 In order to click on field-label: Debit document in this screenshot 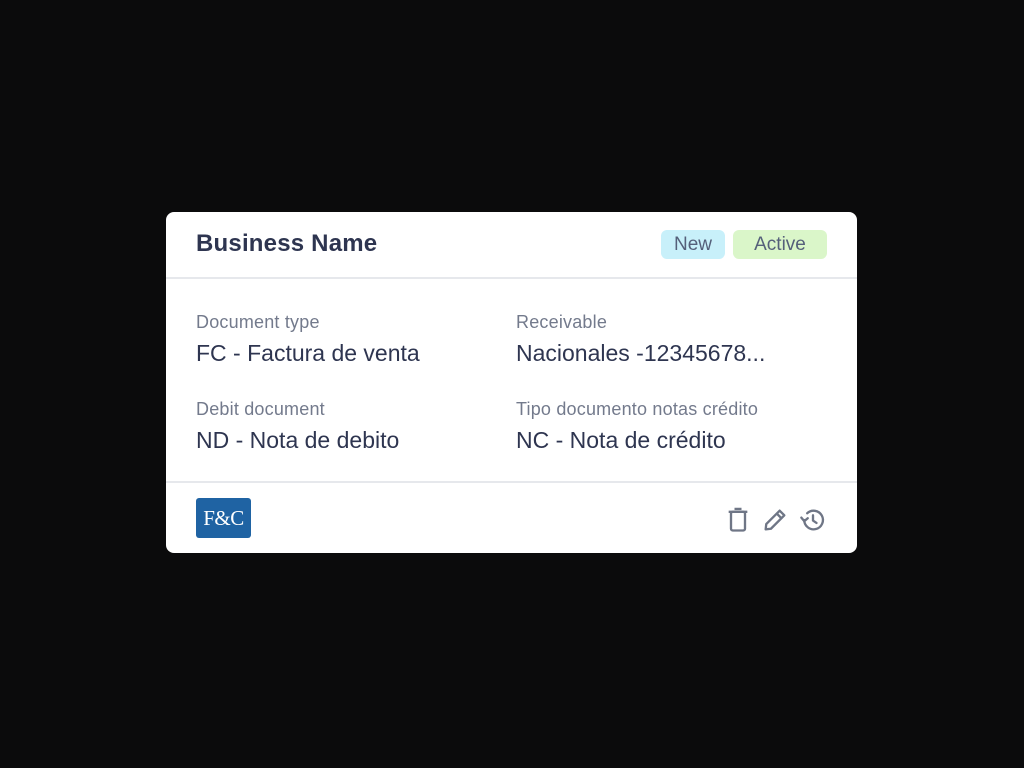, I will do `click(260, 409)`.